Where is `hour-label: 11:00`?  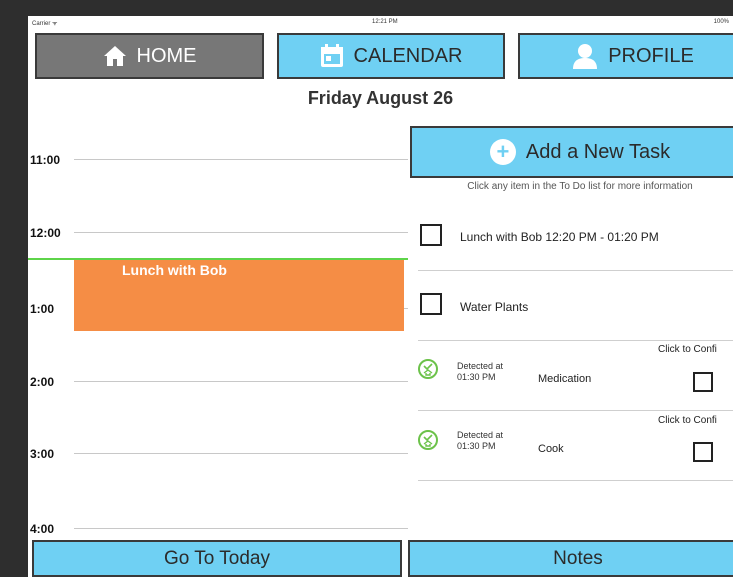 hour-label: 11:00 is located at coordinates (45, 160).